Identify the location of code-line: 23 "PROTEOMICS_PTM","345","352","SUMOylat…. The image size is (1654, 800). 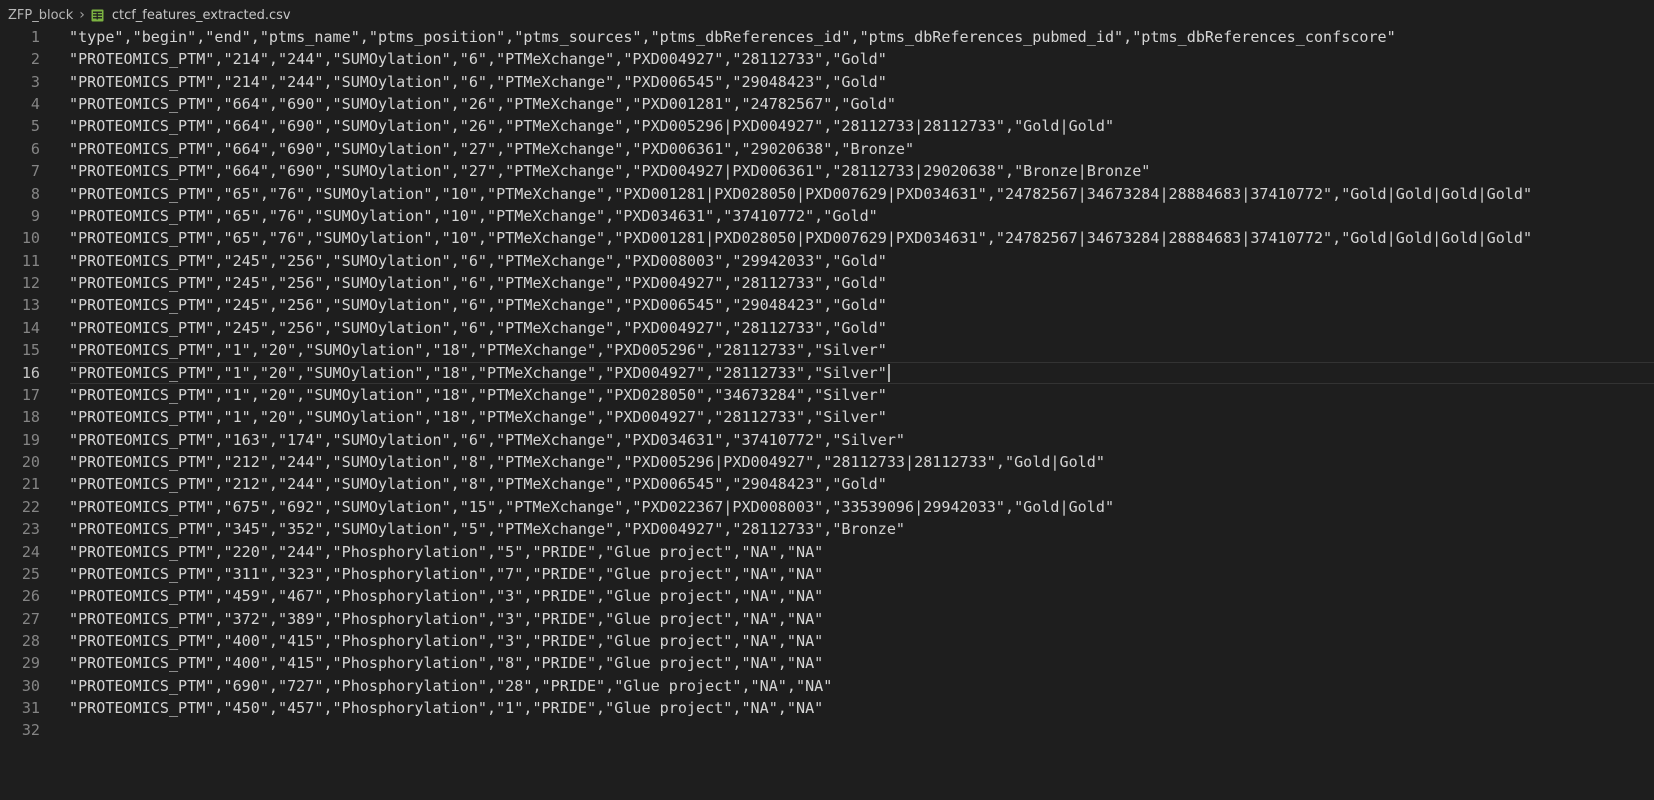
(827, 529).